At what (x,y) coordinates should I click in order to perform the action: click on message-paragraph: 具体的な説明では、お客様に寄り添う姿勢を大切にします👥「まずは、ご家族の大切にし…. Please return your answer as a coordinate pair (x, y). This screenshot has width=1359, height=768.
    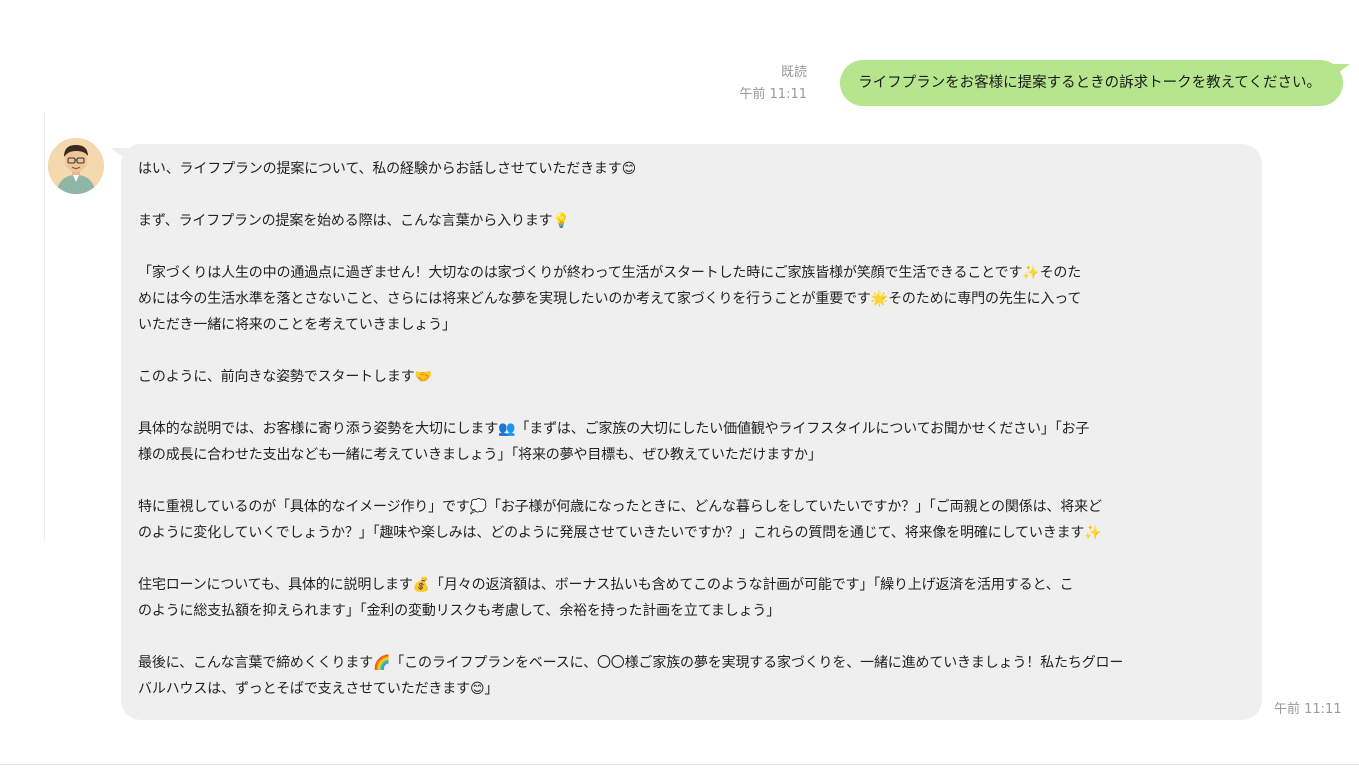
    Looking at the image, I should click on (614, 442).